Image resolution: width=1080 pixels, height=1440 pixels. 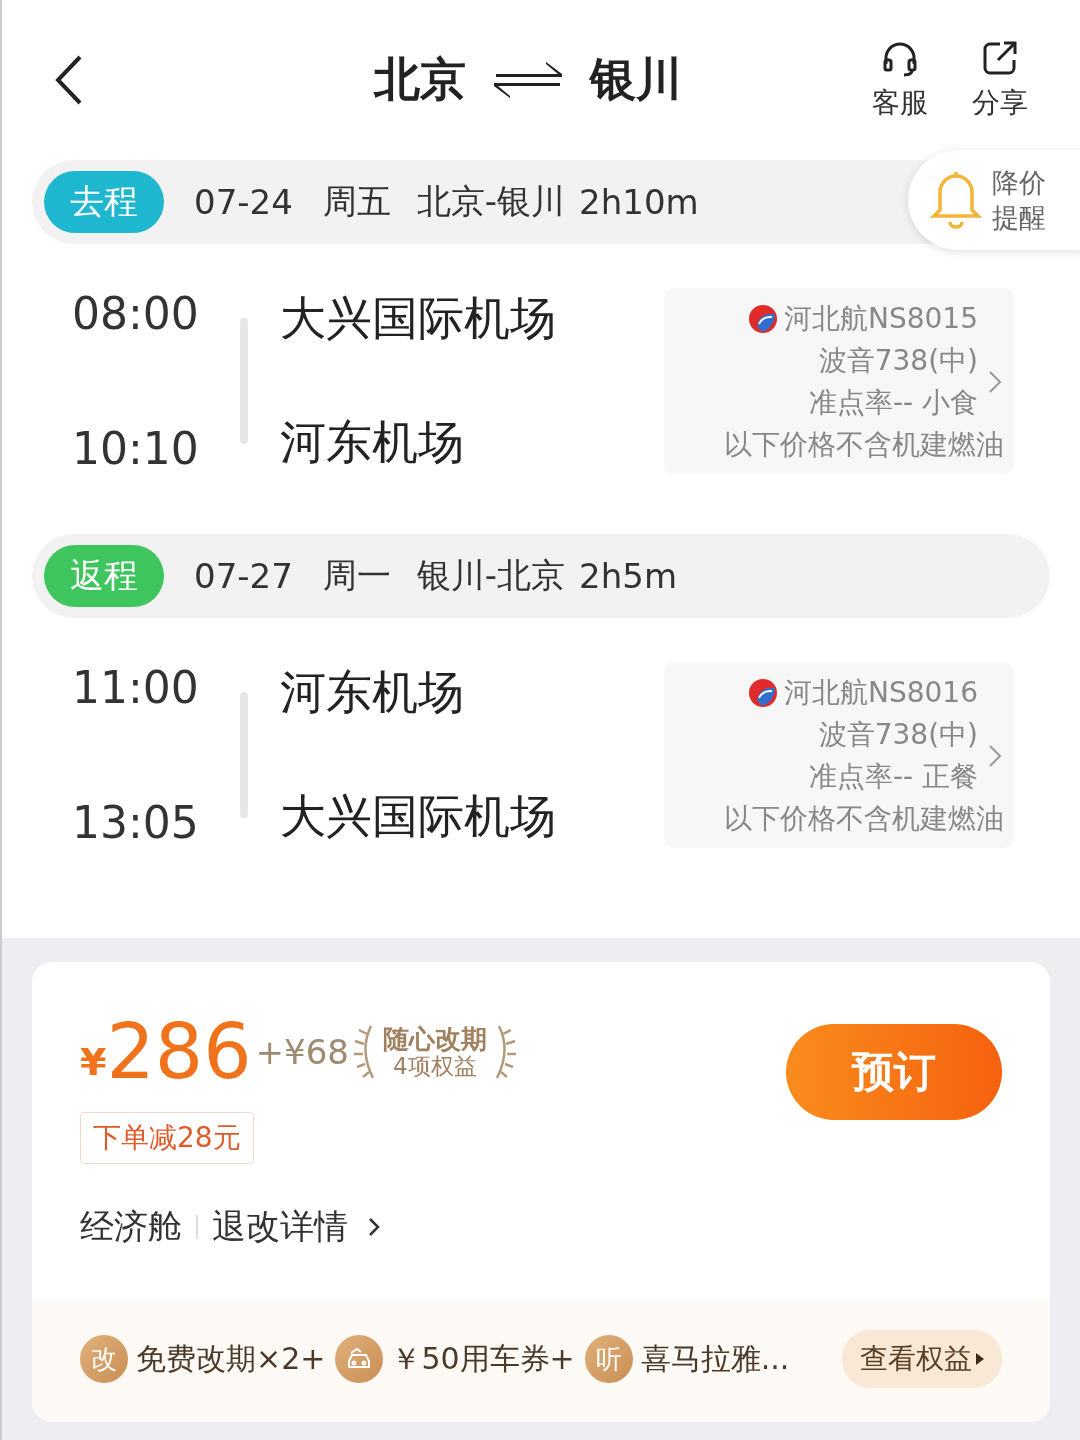 What do you see at coordinates (418, 816) in the screenshot?
I see `arrival-airport: 大兴国际机场` at bounding box center [418, 816].